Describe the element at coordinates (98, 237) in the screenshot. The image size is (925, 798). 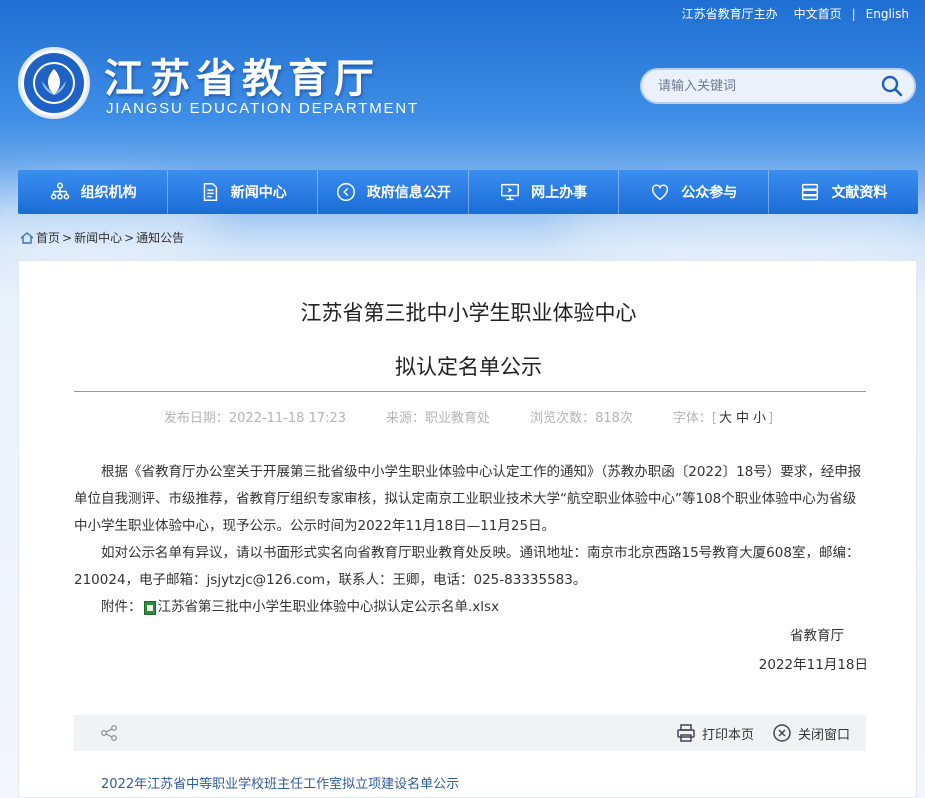
I see `breadcrumb-news: 新闻中心` at that location.